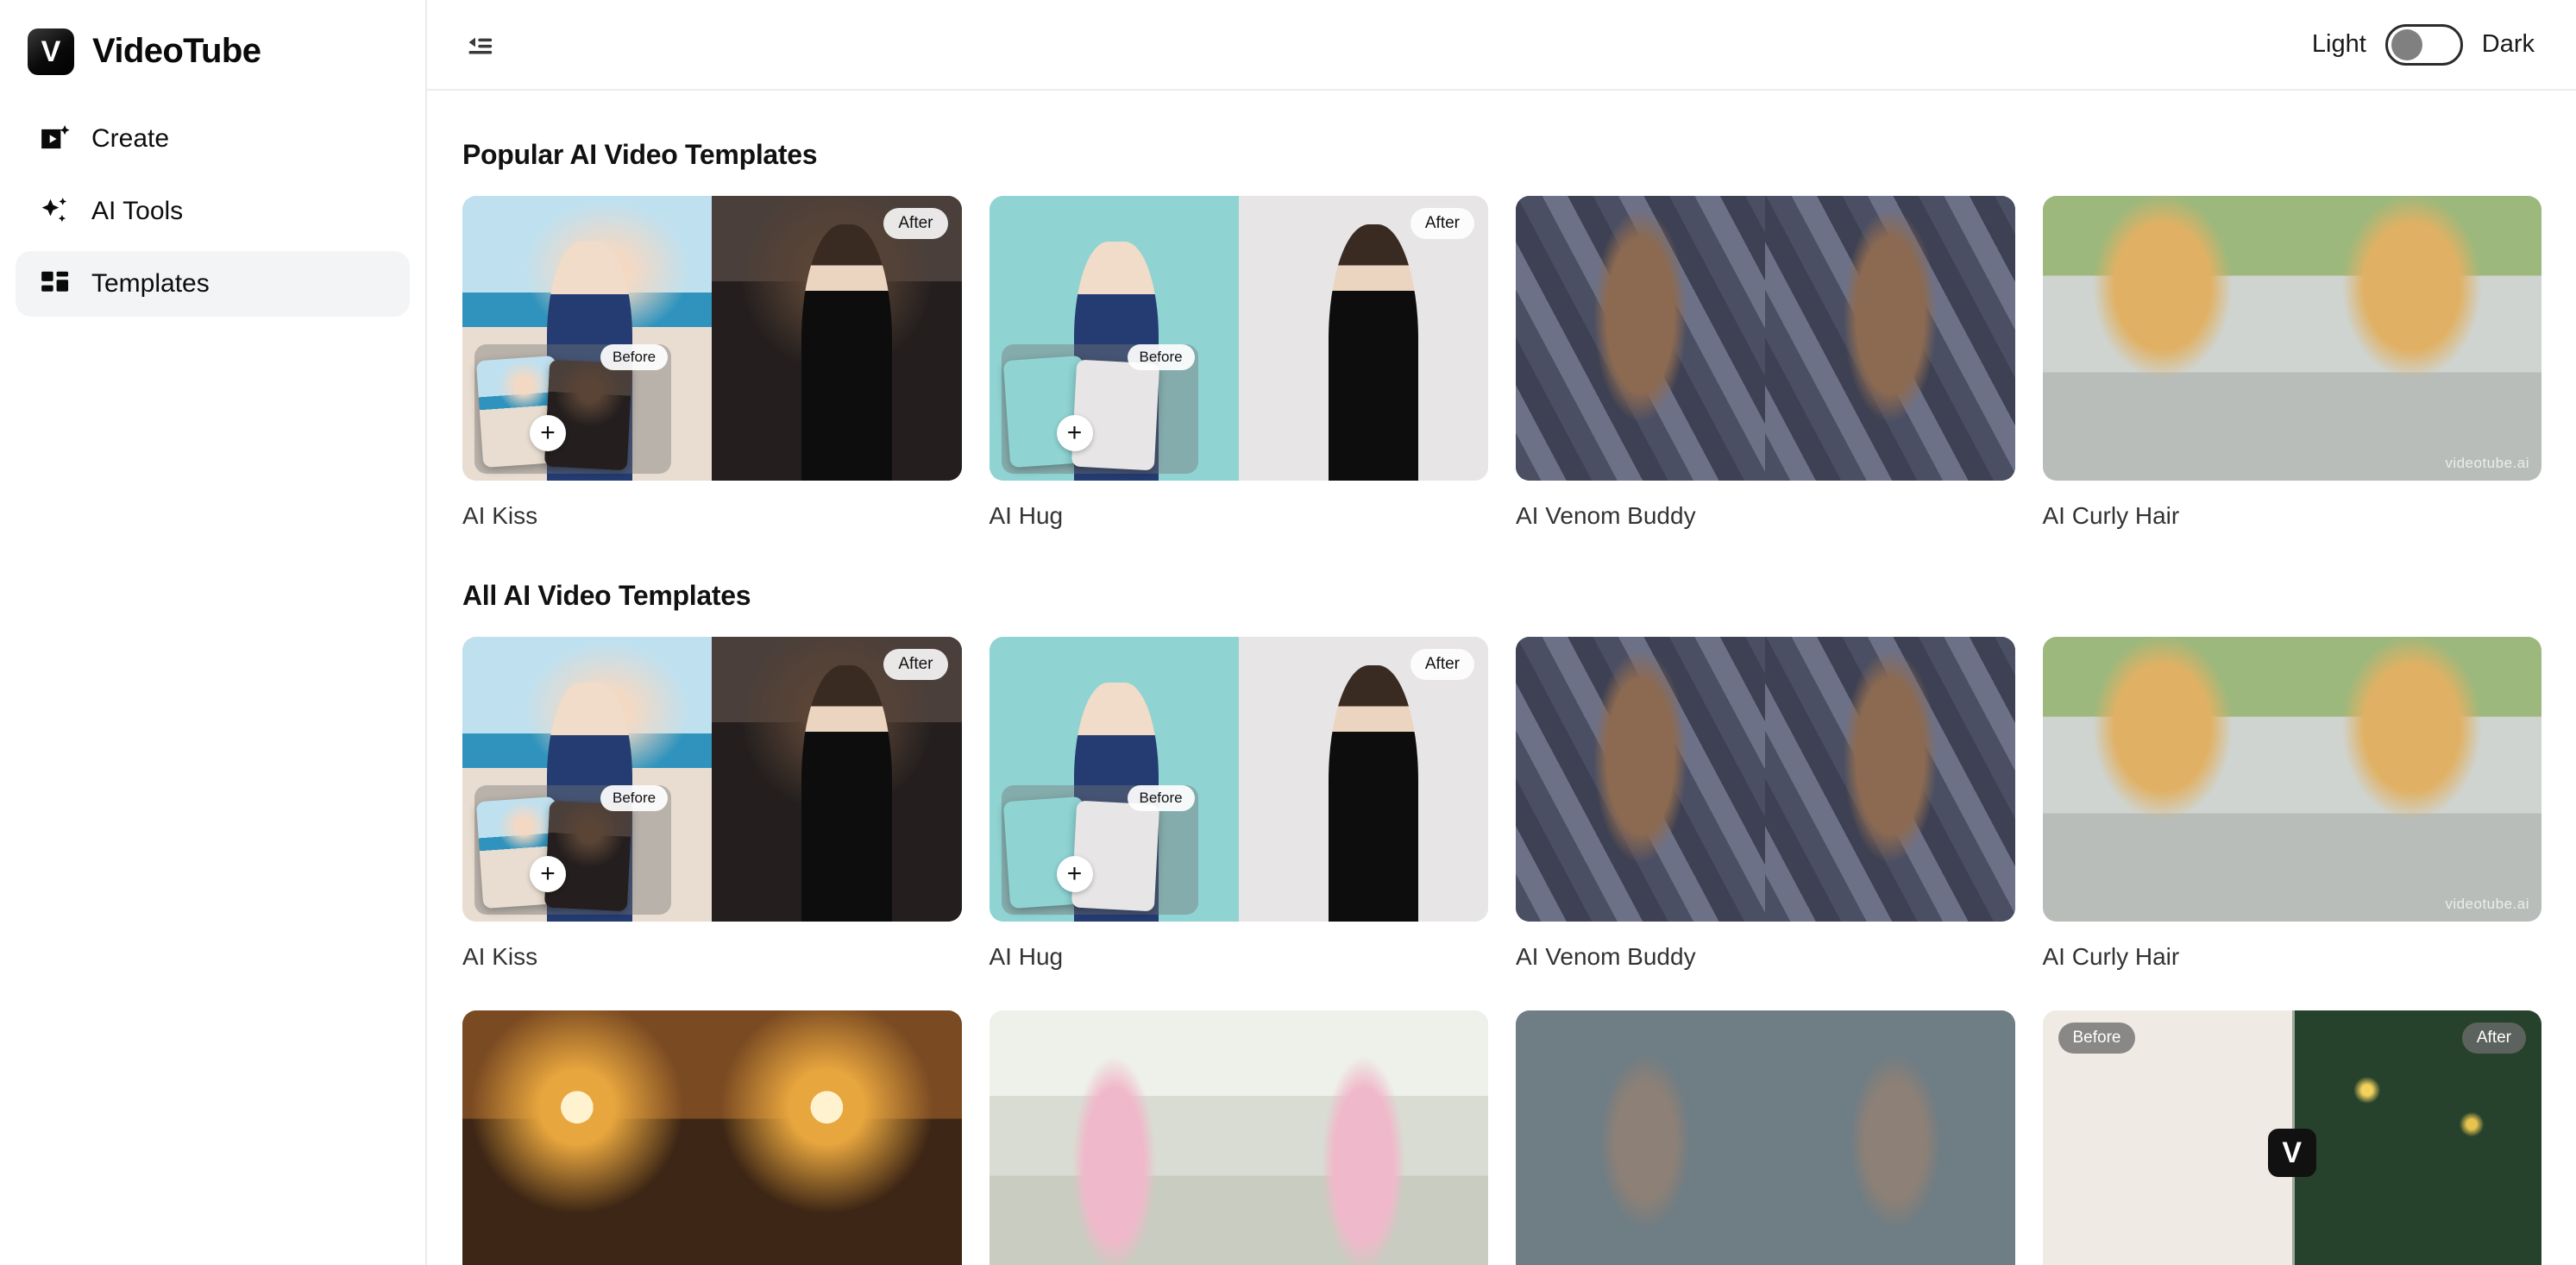 The height and width of the screenshot is (1265, 2576). What do you see at coordinates (137, 211) in the screenshot?
I see `sidebar-item-label: AI Tools` at bounding box center [137, 211].